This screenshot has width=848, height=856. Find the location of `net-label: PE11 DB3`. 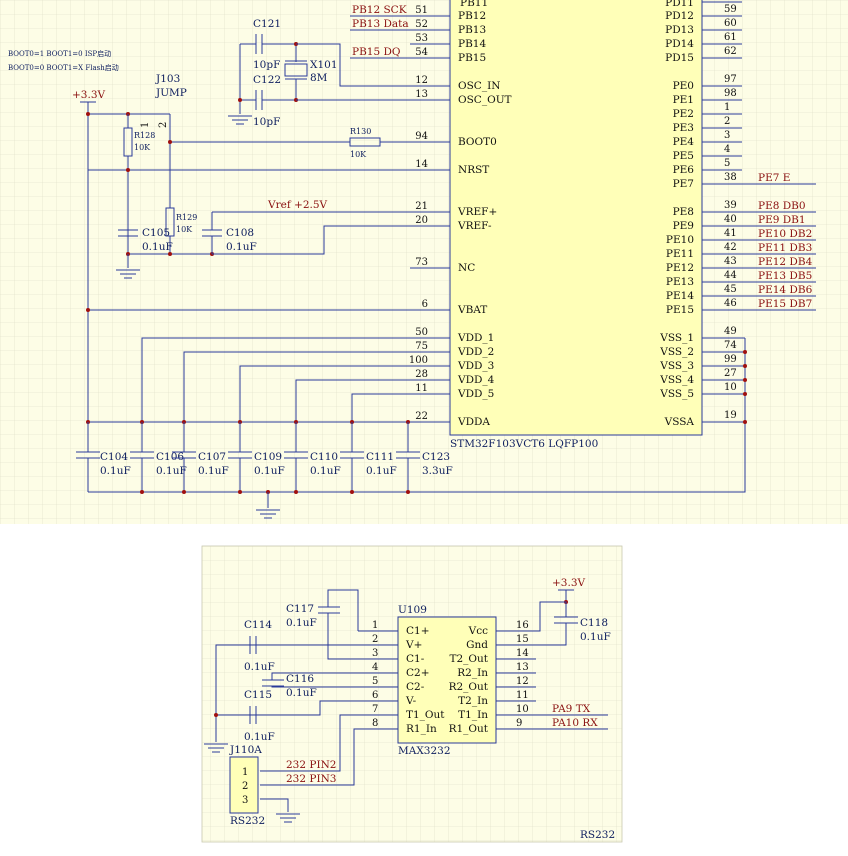

net-label: PE11 DB3 is located at coordinates (785, 248).